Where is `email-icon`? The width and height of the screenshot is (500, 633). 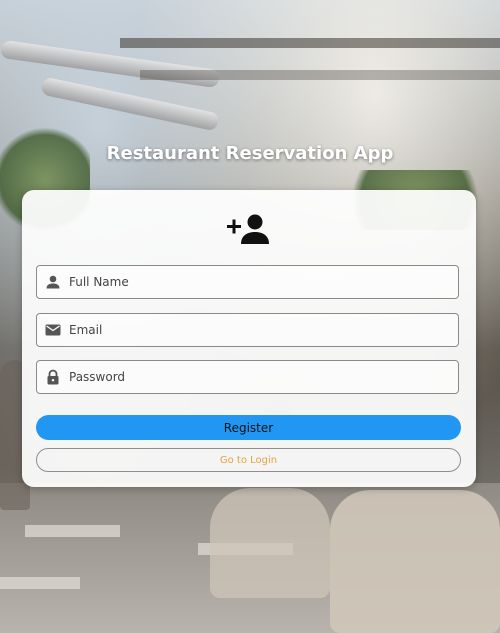
email-icon is located at coordinates (53, 330).